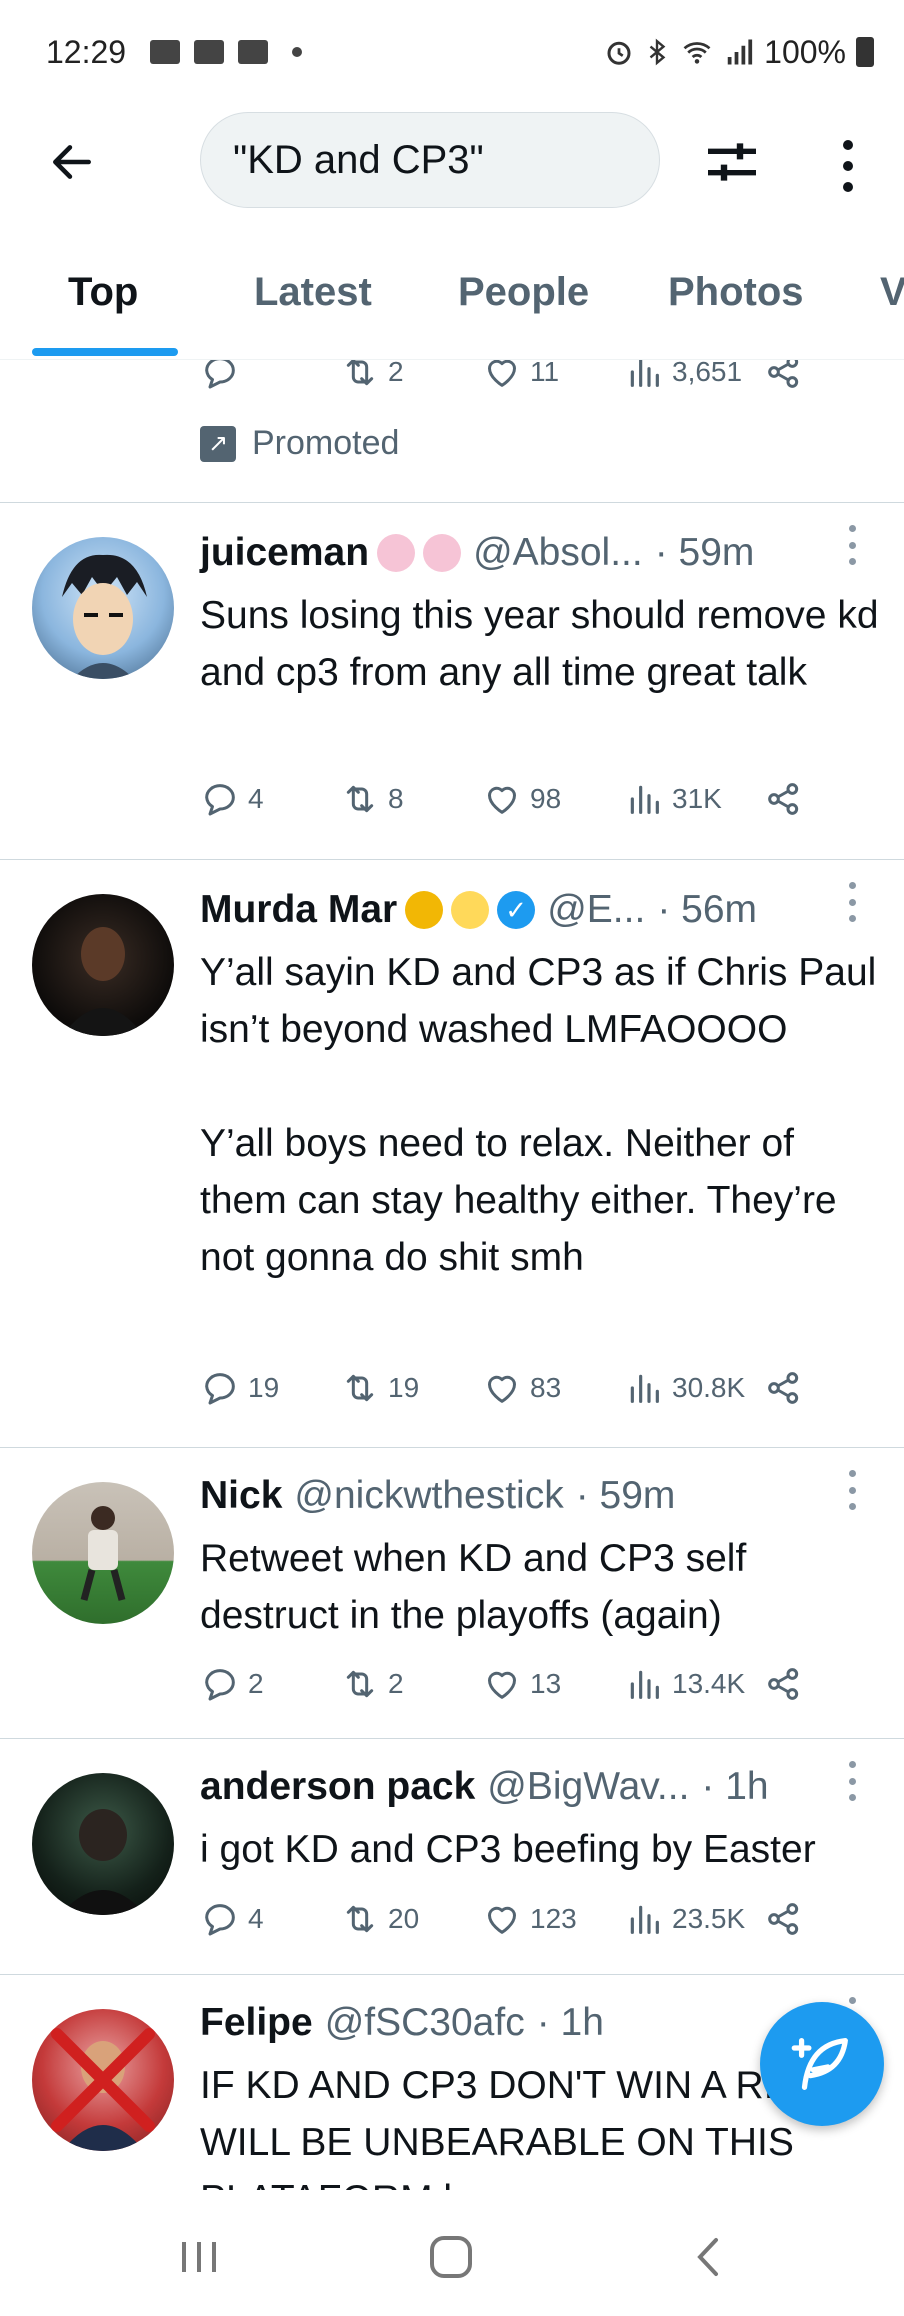  What do you see at coordinates (739, 52) in the screenshot?
I see `status-right: 100%` at bounding box center [739, 52].